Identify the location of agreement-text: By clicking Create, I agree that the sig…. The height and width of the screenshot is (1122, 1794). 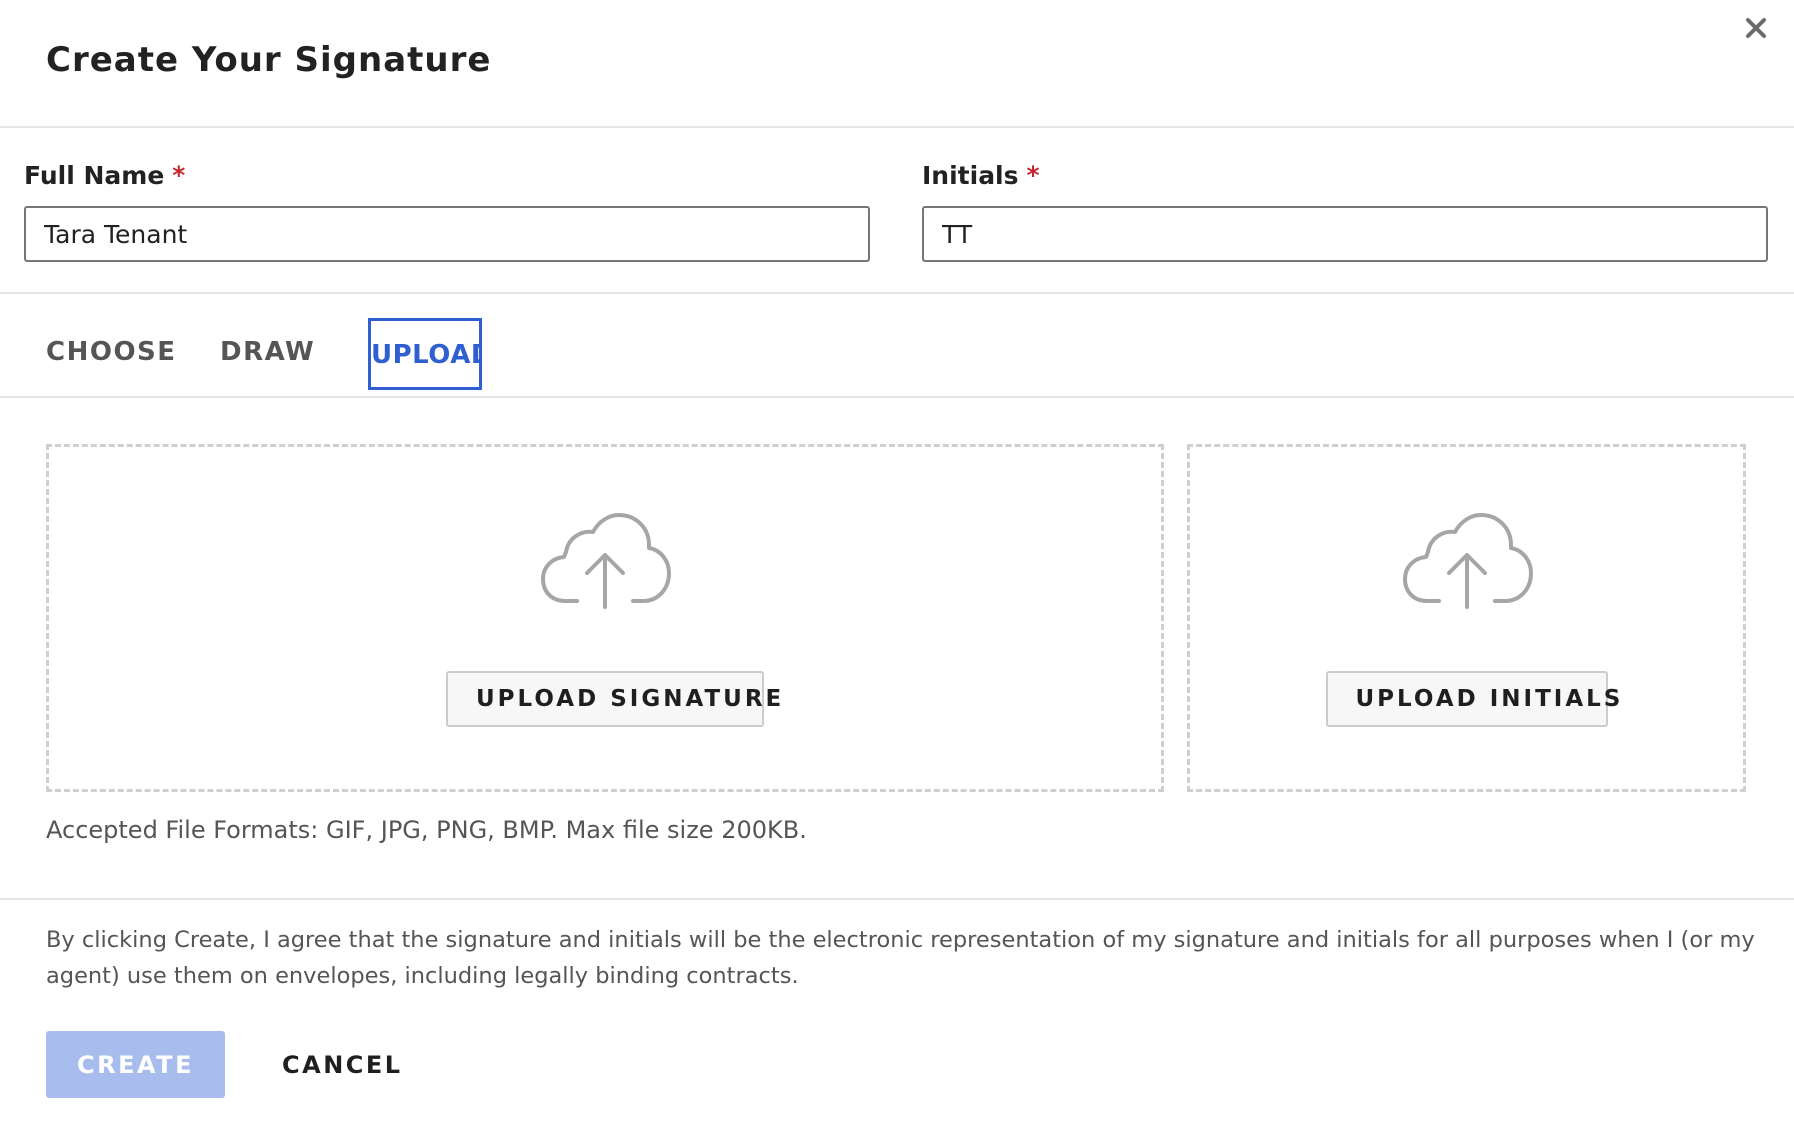
(900, 958).